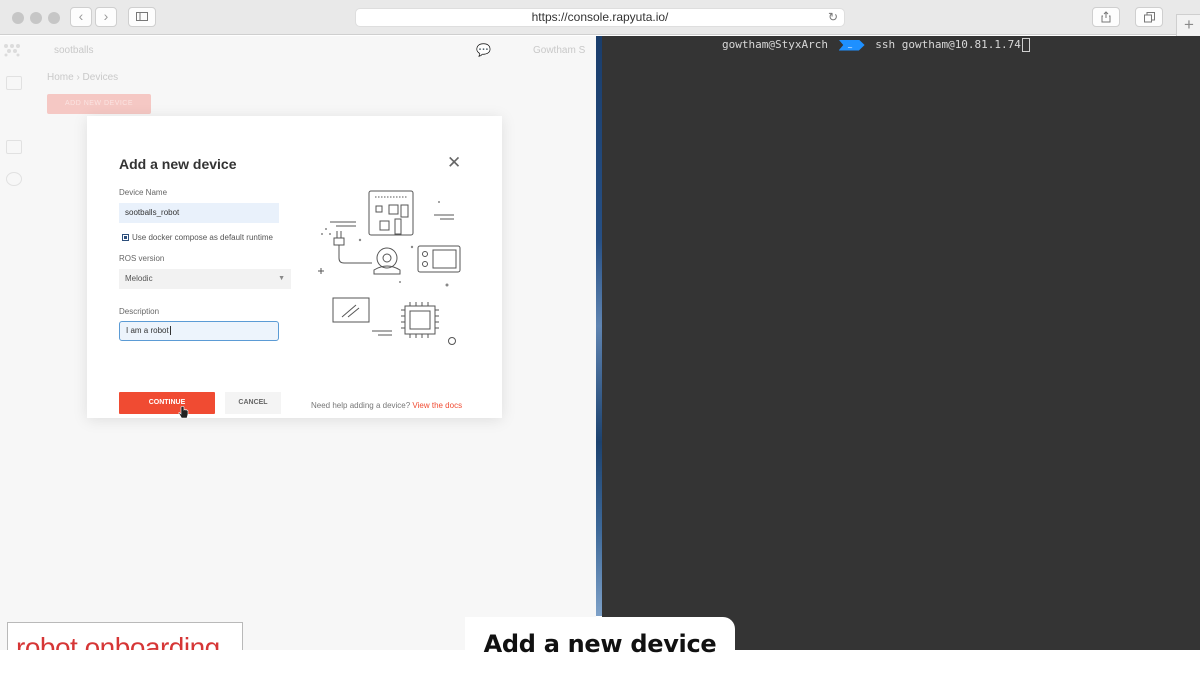 The height and width of the screenshot is (686, 1200). I want to click on view-docs-link: View the docs, so click(437, 405).